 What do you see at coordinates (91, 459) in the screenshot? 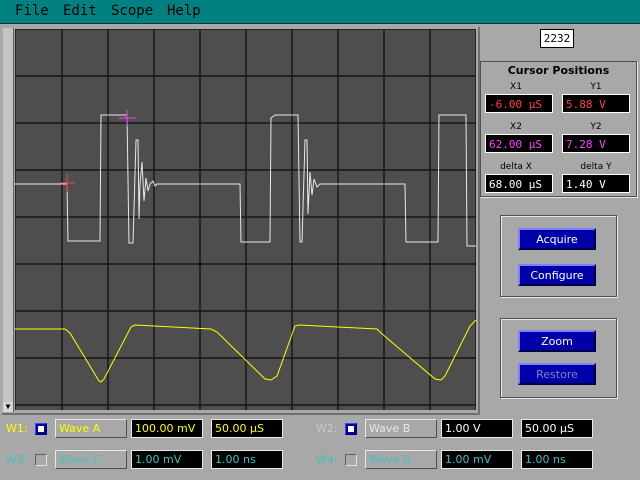
I see `w3-name-field: Wave C` at bounding box center [91, 459].